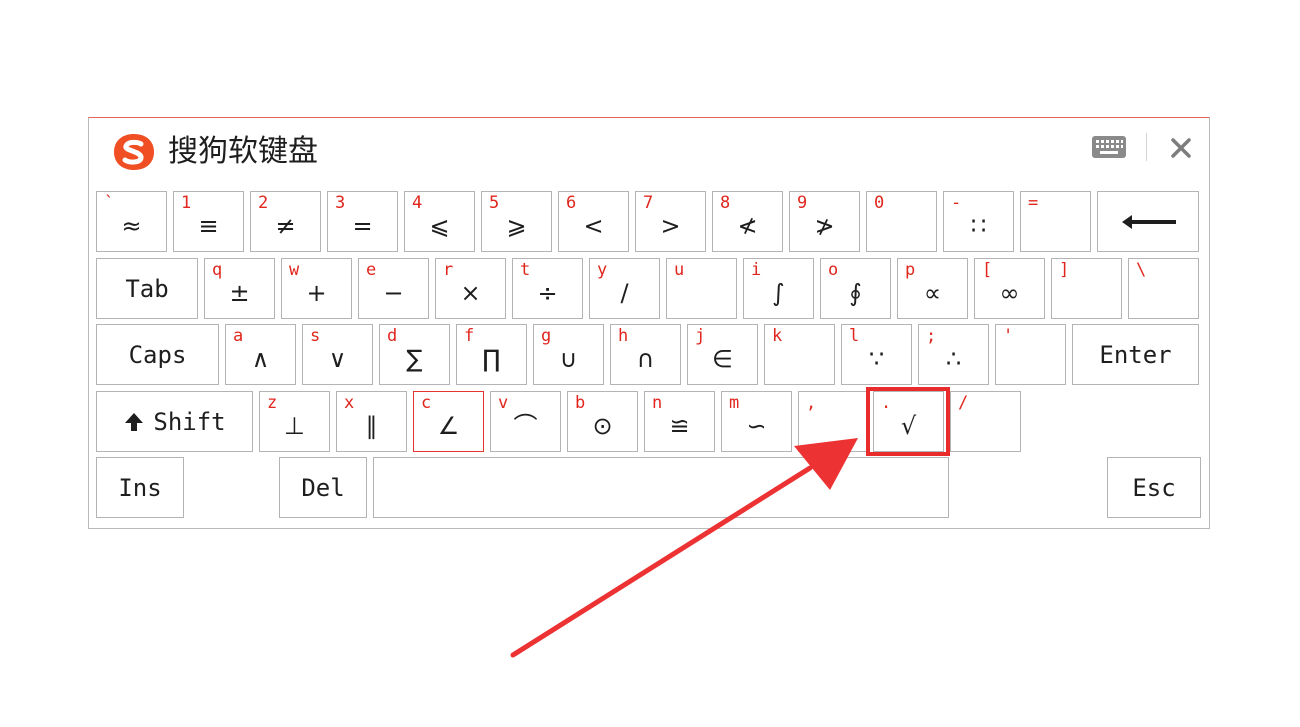 The width and height of the screenshot is (1300, 727). I want to click on key-u: u, so click(701, 288).